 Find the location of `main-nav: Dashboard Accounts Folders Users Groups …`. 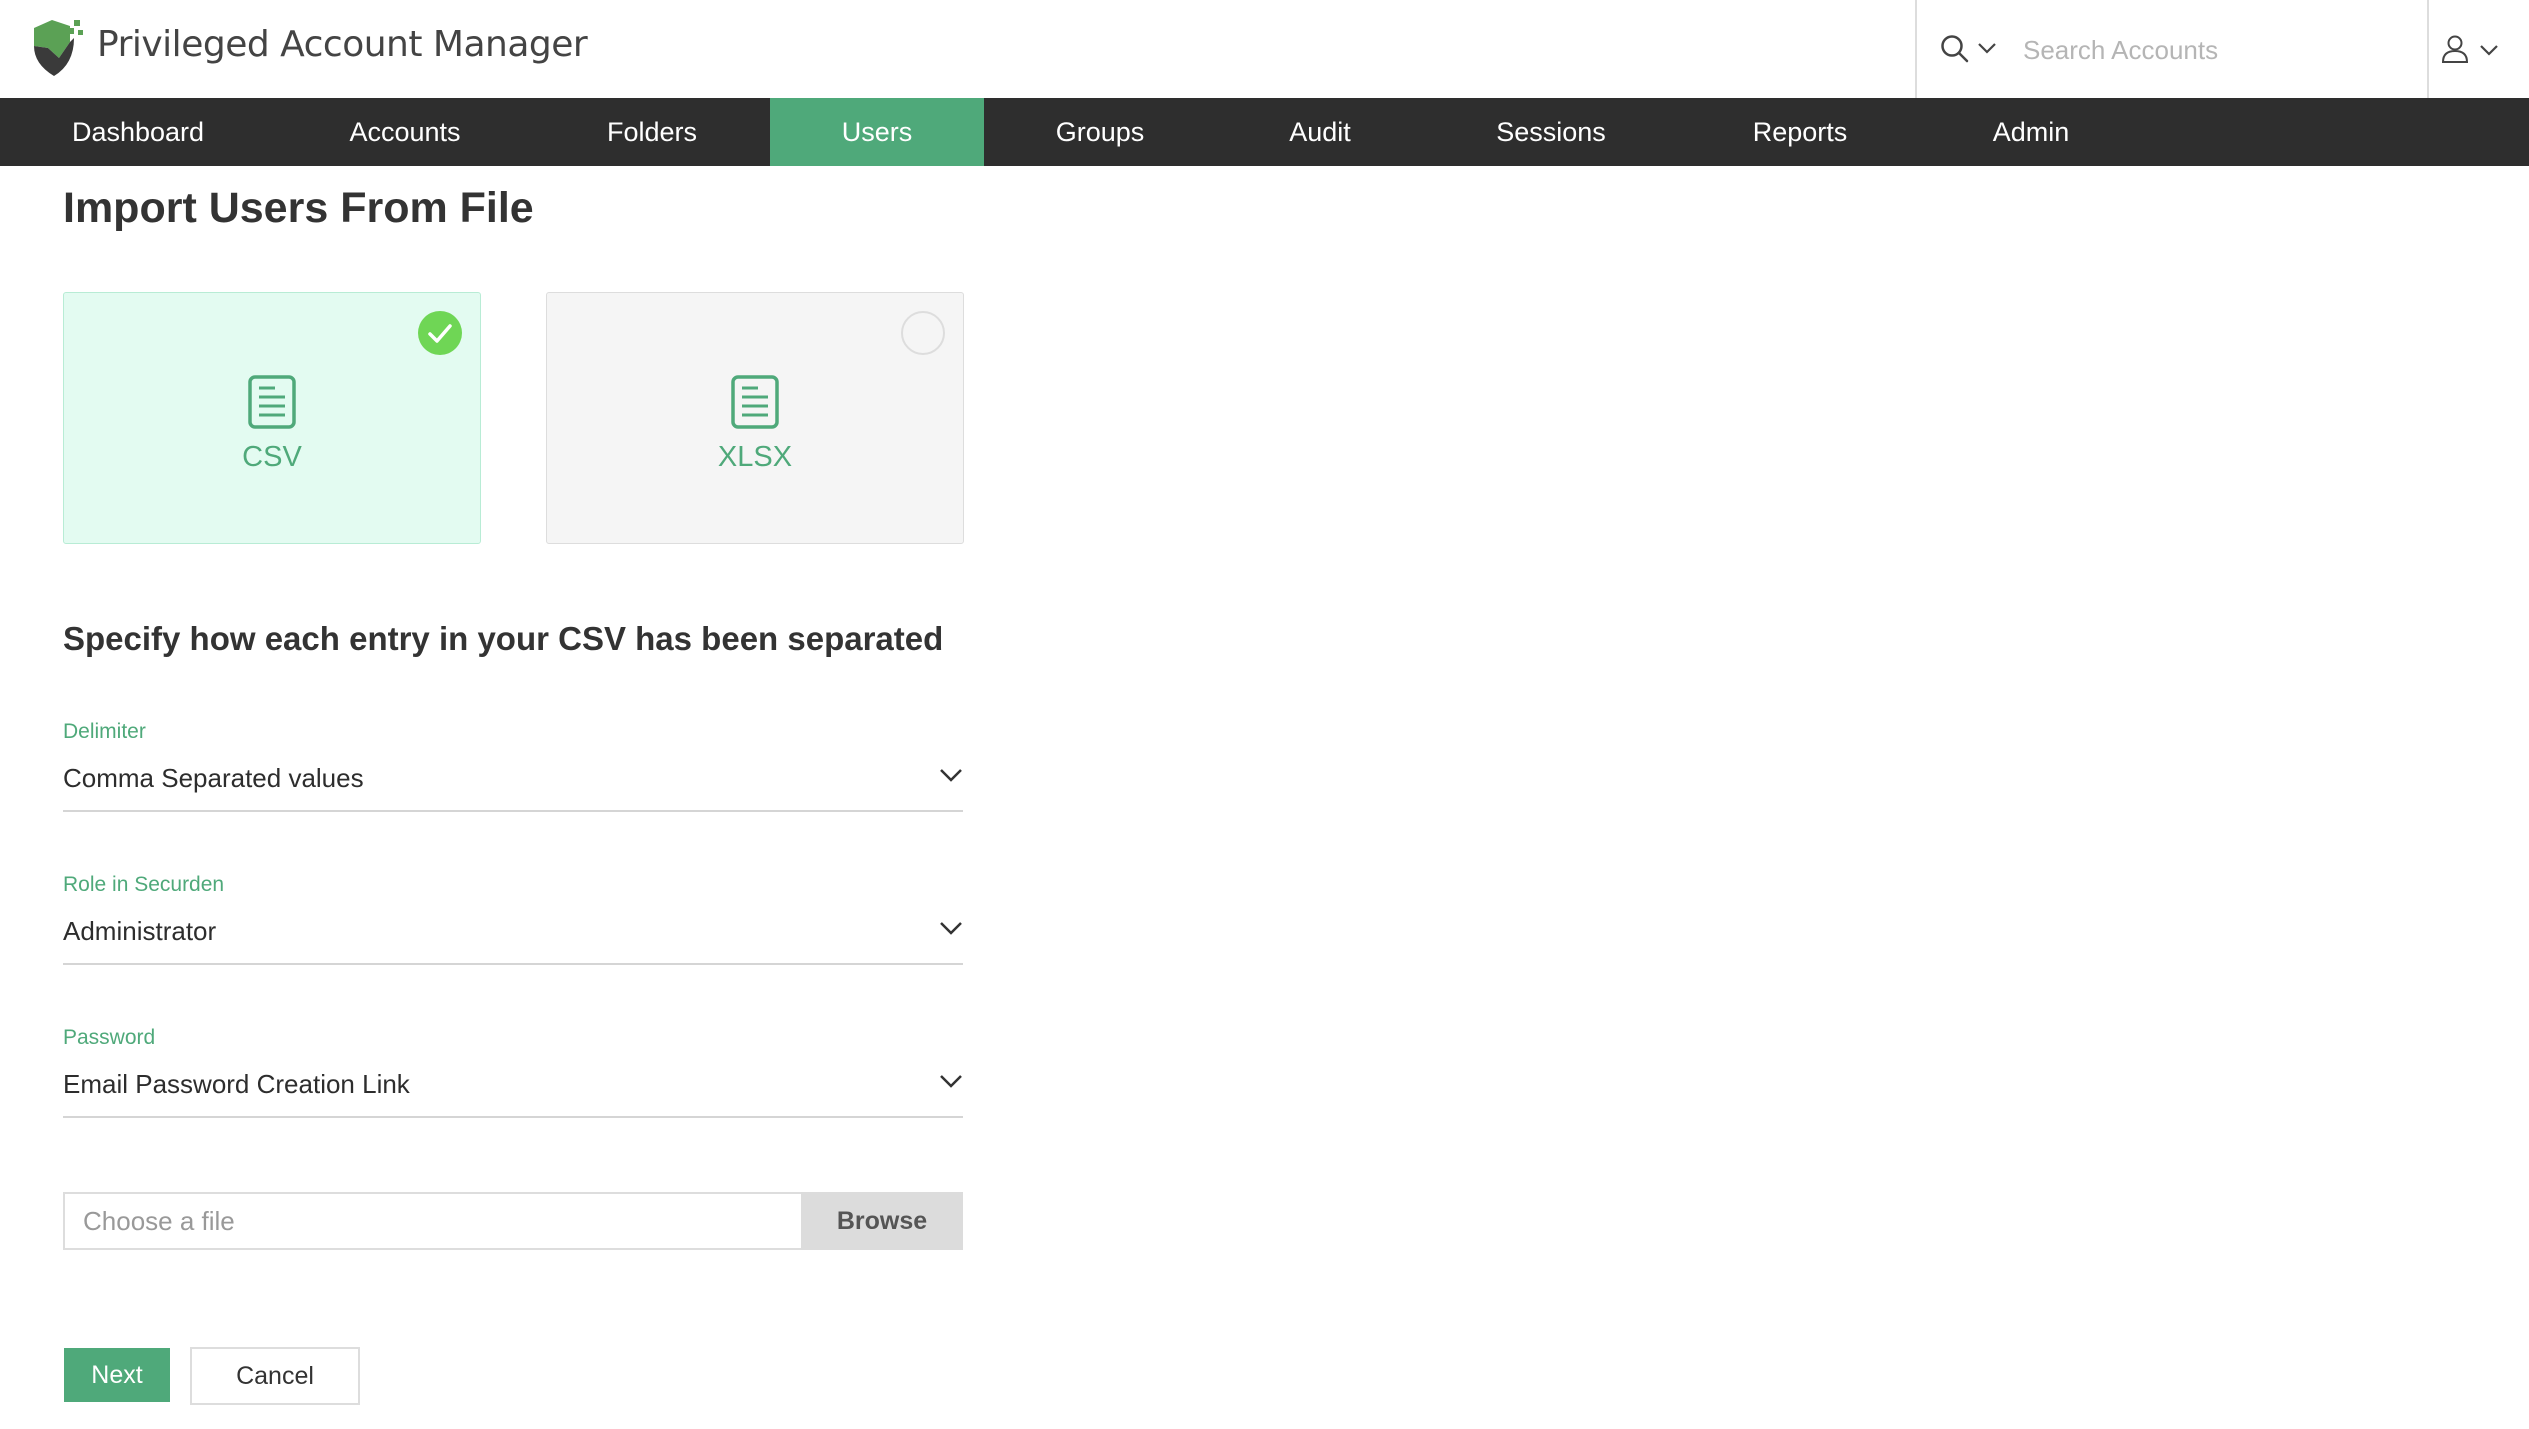

main-nav: Dashboard Accounts Folders Users Groups … is located at coordinates (1264, 132).